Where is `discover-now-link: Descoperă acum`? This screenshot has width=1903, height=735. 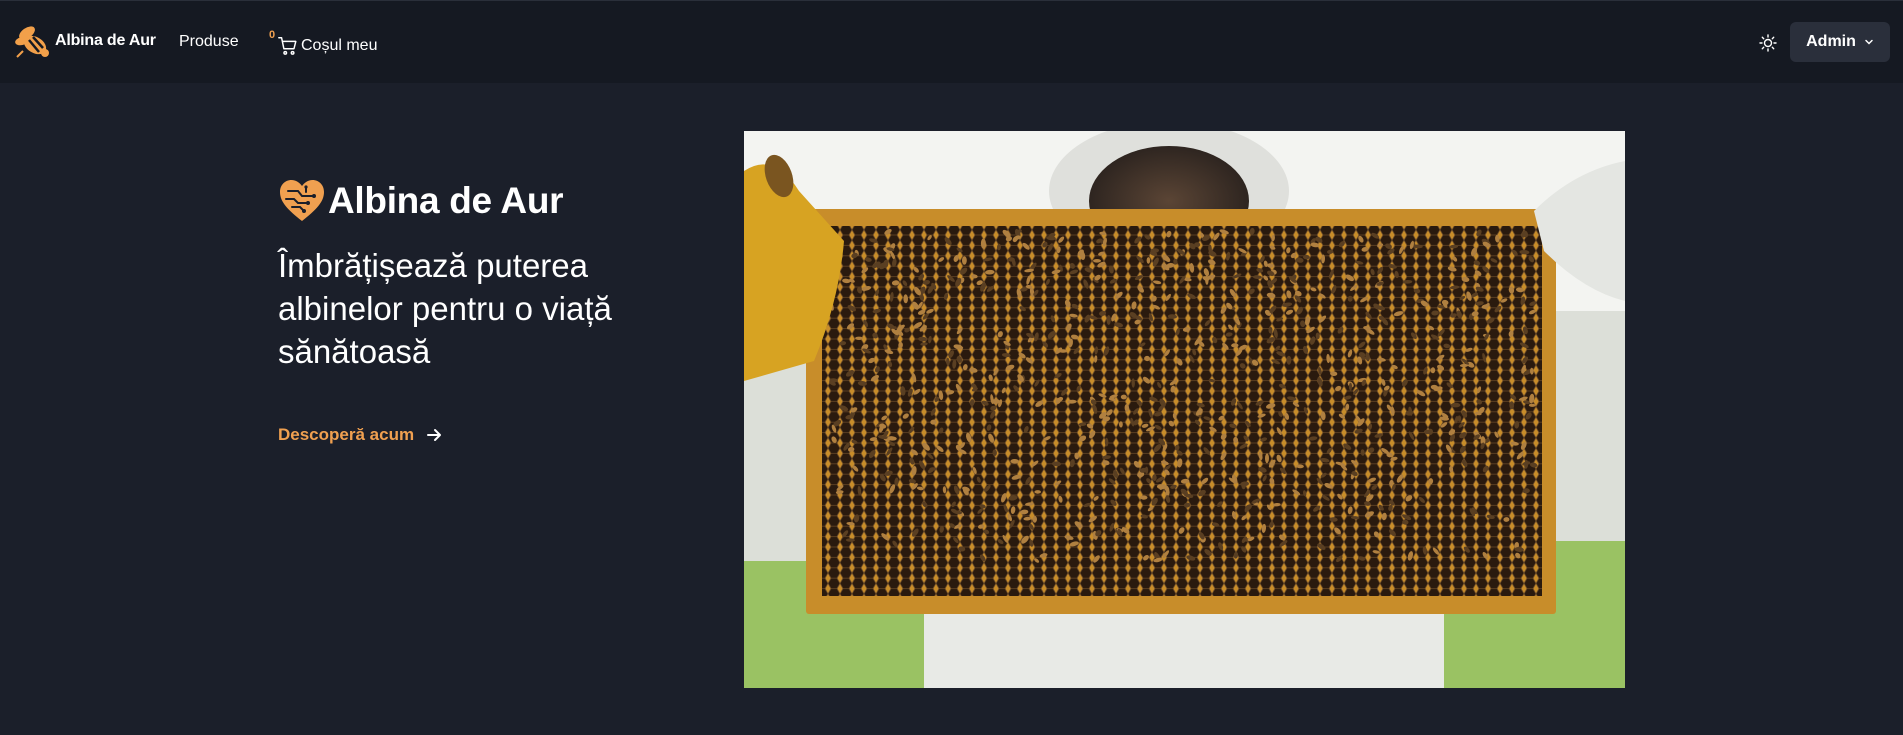
discover-now-link: Descoperă acum is located at coordinates (360, 435).